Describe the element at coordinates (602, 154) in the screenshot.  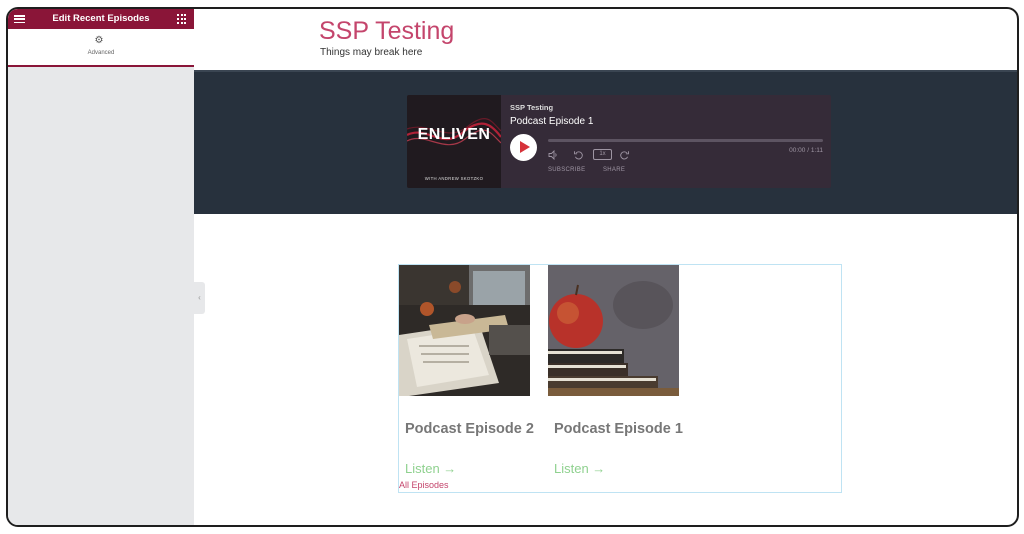
I see `playback-rate-button: 1x` at that location.